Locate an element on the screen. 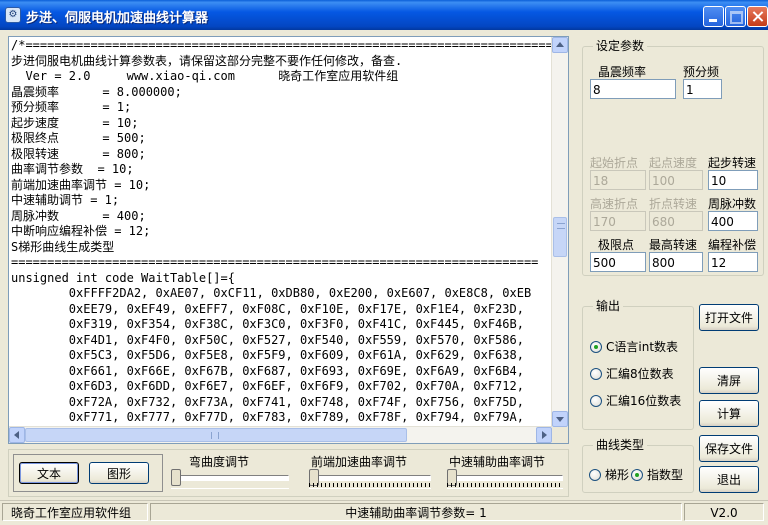  scroll-up-button is located at coordinates (560, 45).